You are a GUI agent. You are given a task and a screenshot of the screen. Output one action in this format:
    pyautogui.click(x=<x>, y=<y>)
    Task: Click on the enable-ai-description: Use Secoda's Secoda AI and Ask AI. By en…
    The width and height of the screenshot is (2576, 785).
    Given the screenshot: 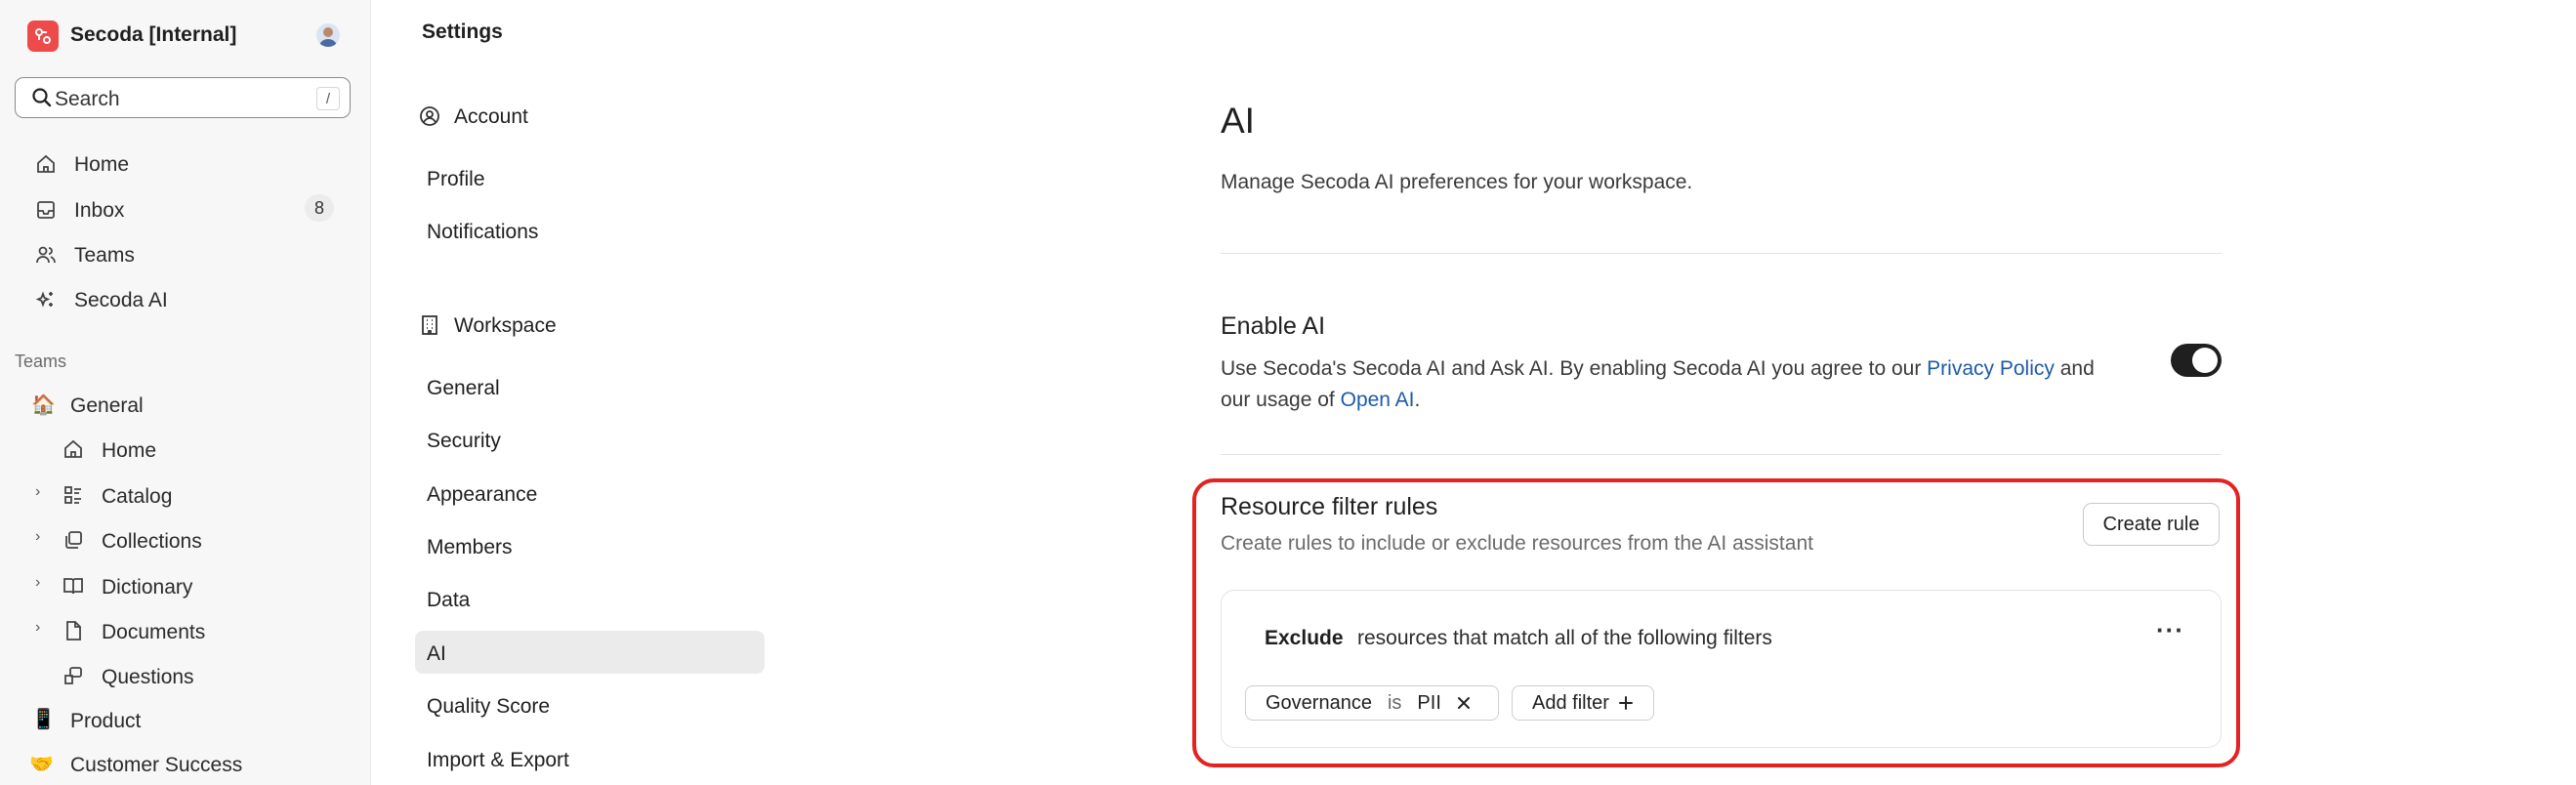 What is the action you would take?
    pyautogui.click(x=1658, y=384)
    